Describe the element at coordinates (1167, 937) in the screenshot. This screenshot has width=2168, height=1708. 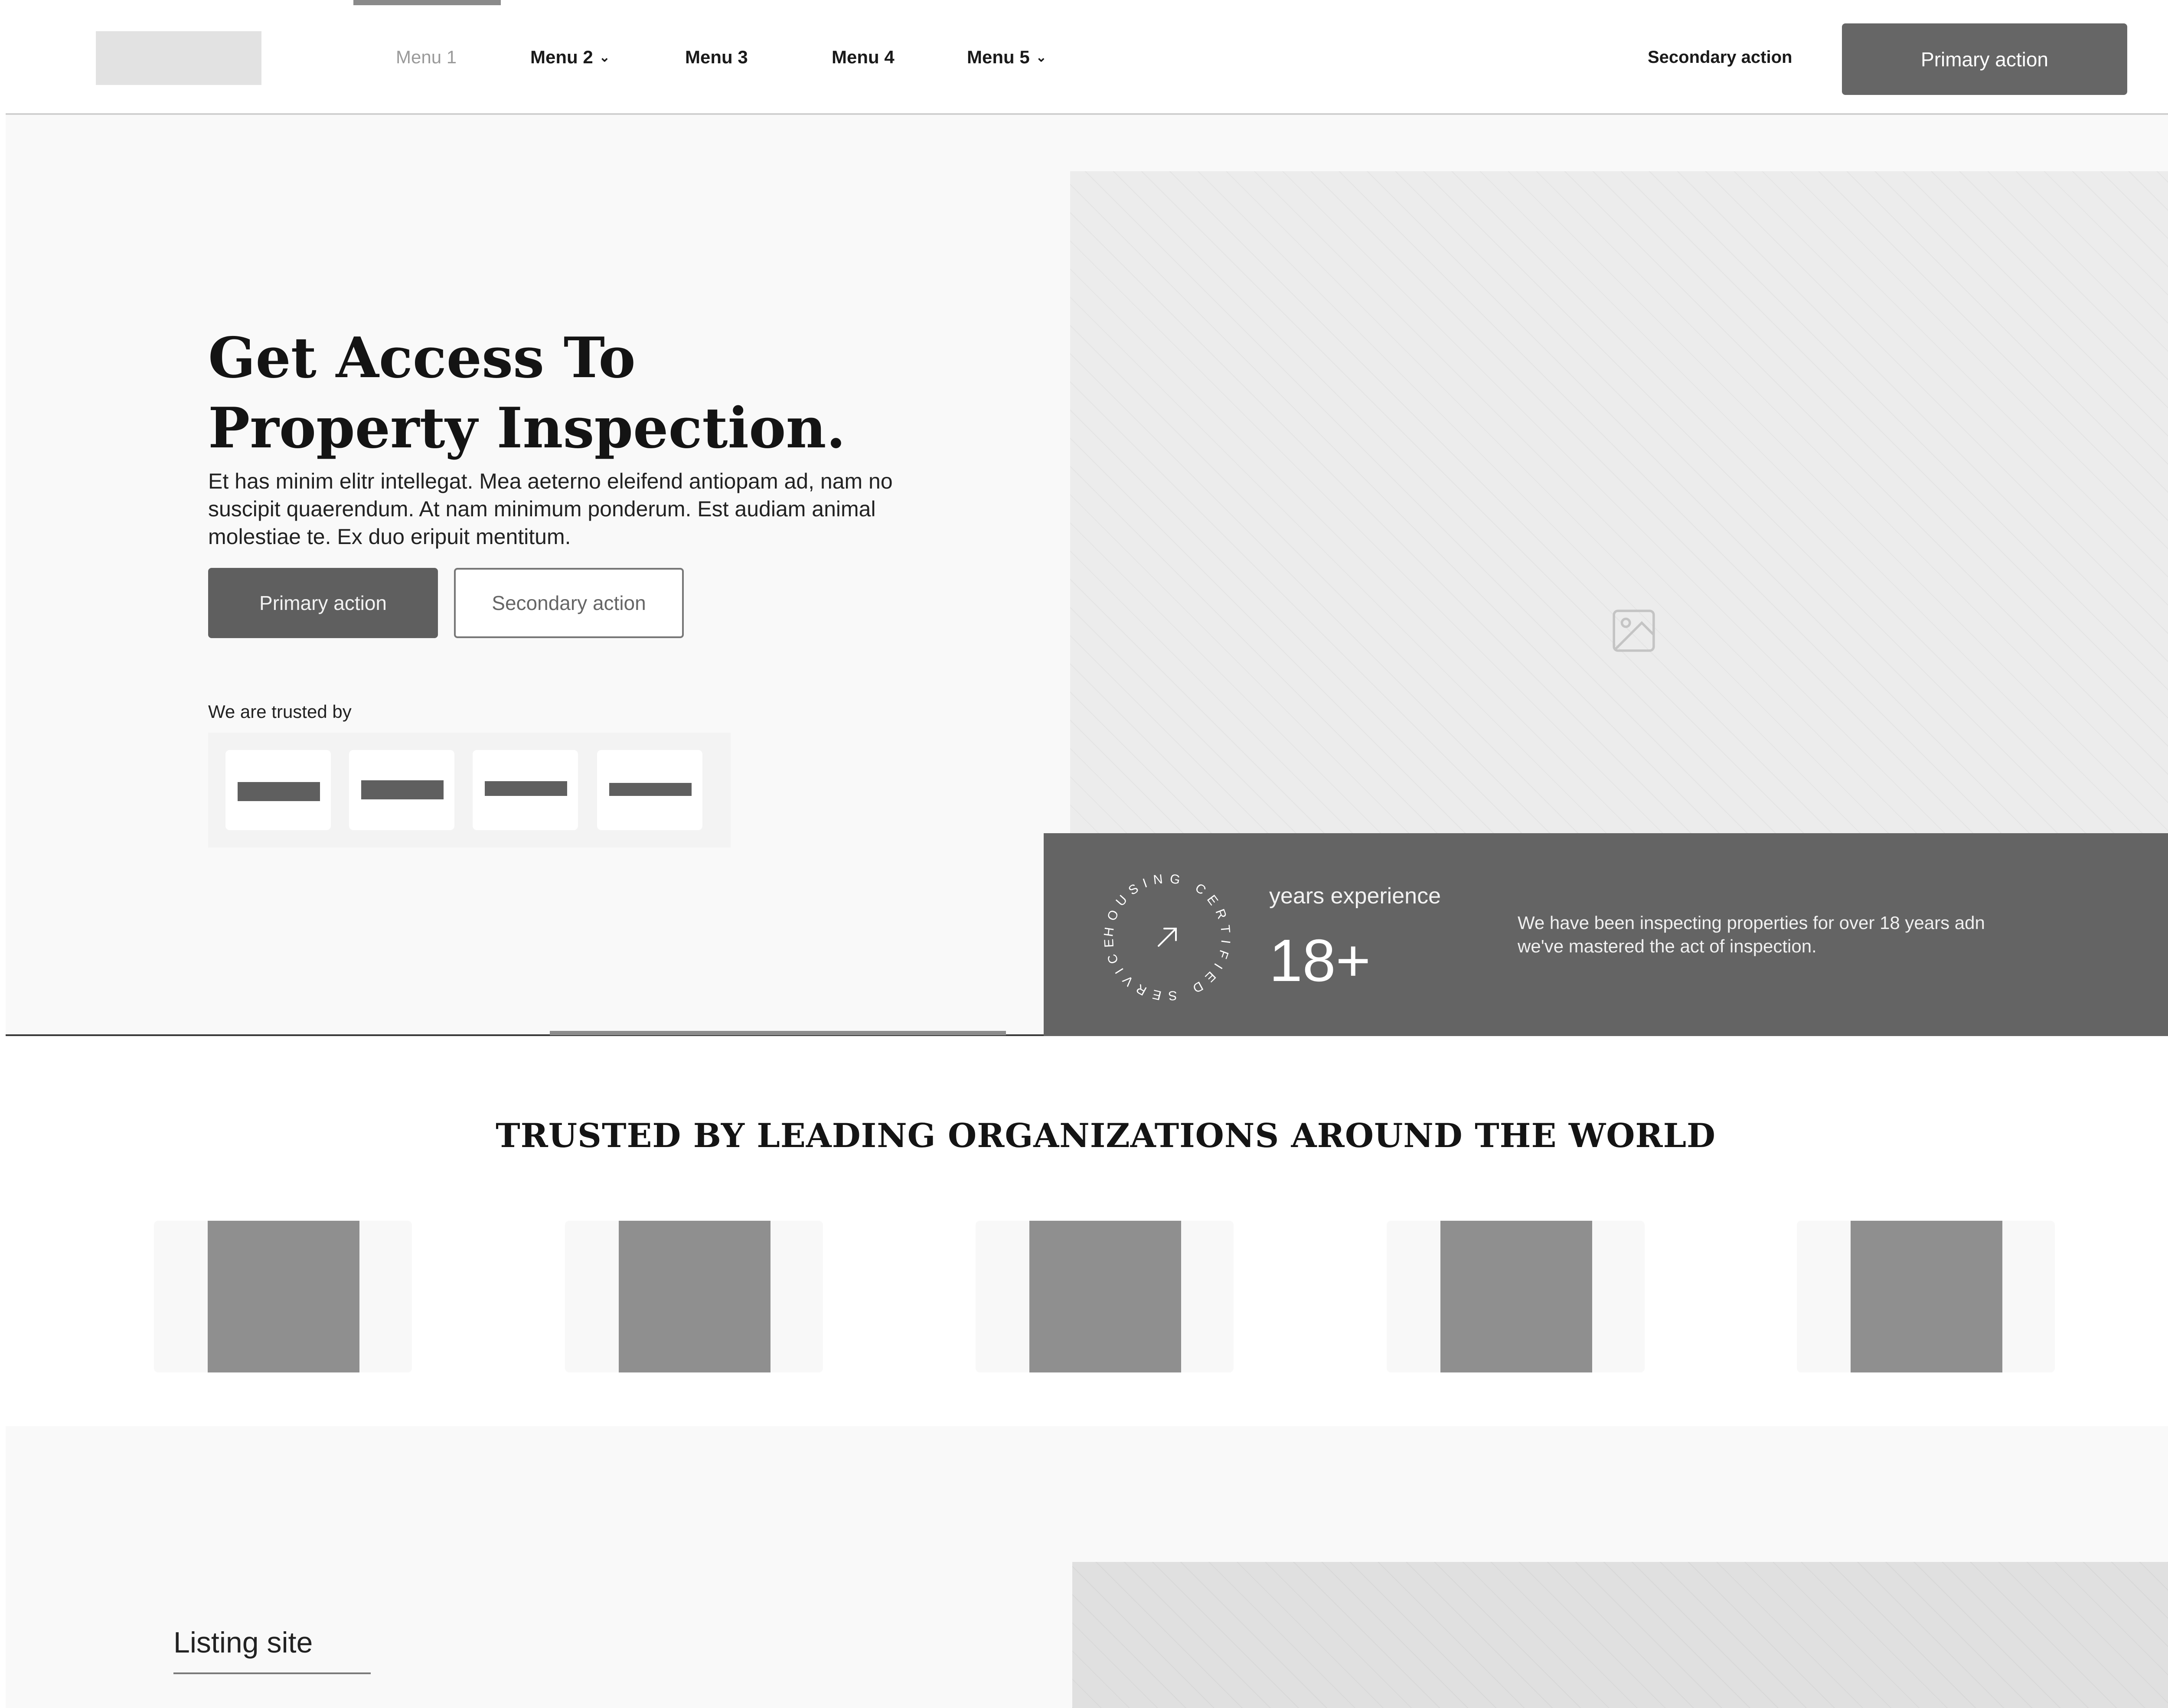
I see `arrow-up-right-icon` at that location.